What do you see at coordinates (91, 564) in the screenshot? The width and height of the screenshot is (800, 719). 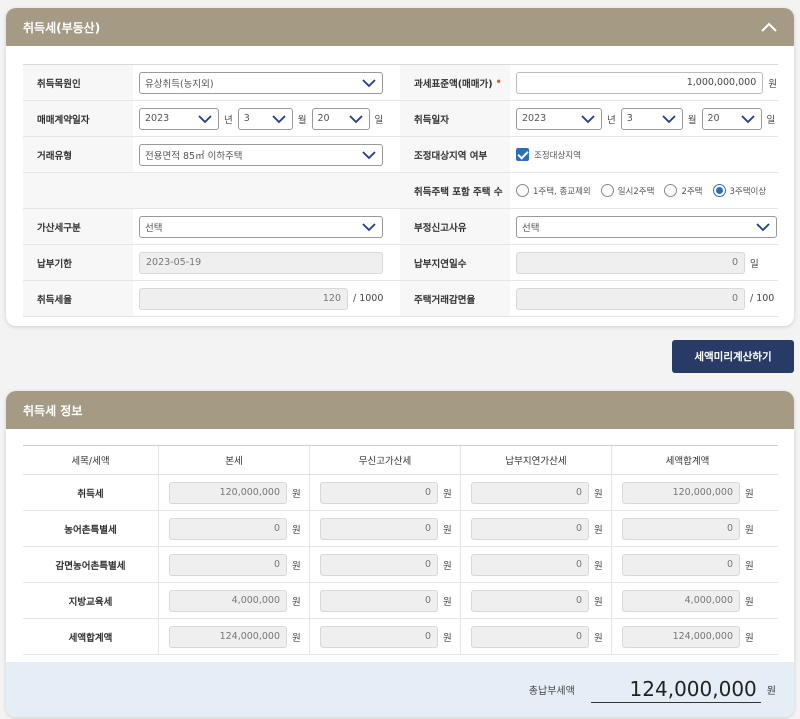 I see `row-label: 감면농어촌특별세` at bounding box center [91, 564].